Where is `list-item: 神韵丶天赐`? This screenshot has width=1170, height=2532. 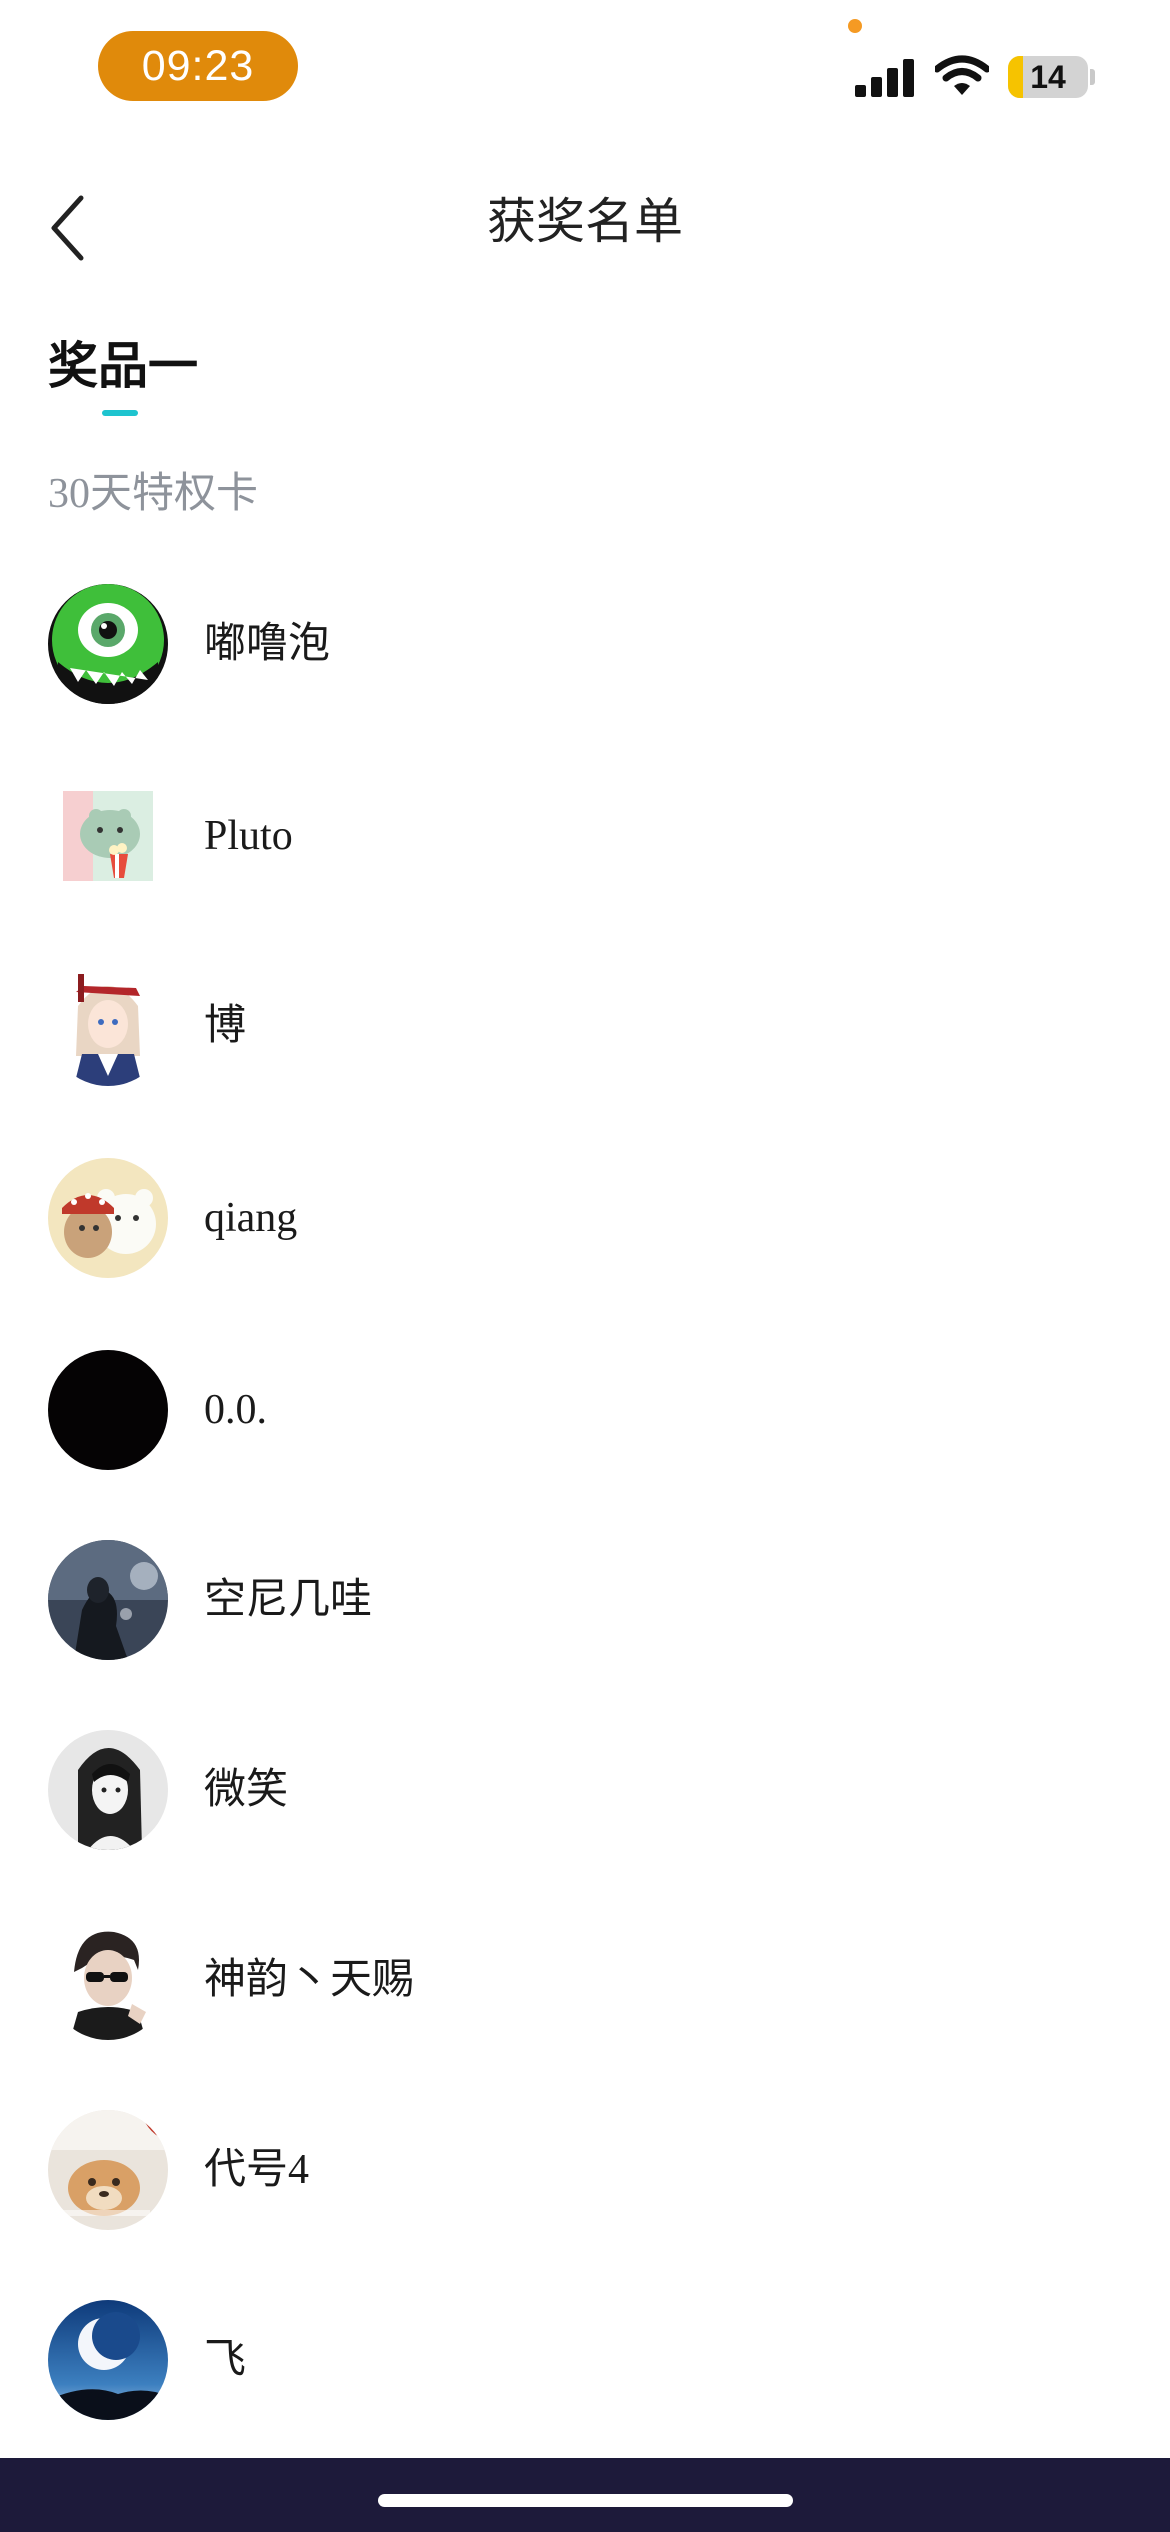 list-item: 神韵丶天赐 is located at coordinates (585, 1985).